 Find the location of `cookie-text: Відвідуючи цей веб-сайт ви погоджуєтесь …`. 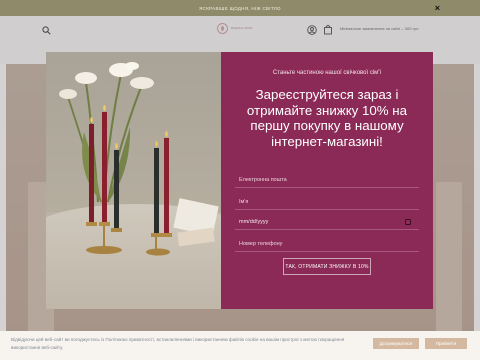

cookie-text: Відвідуючи цей веб-сайт ви погоджуєтесь … is located at coordinates (178, 343).